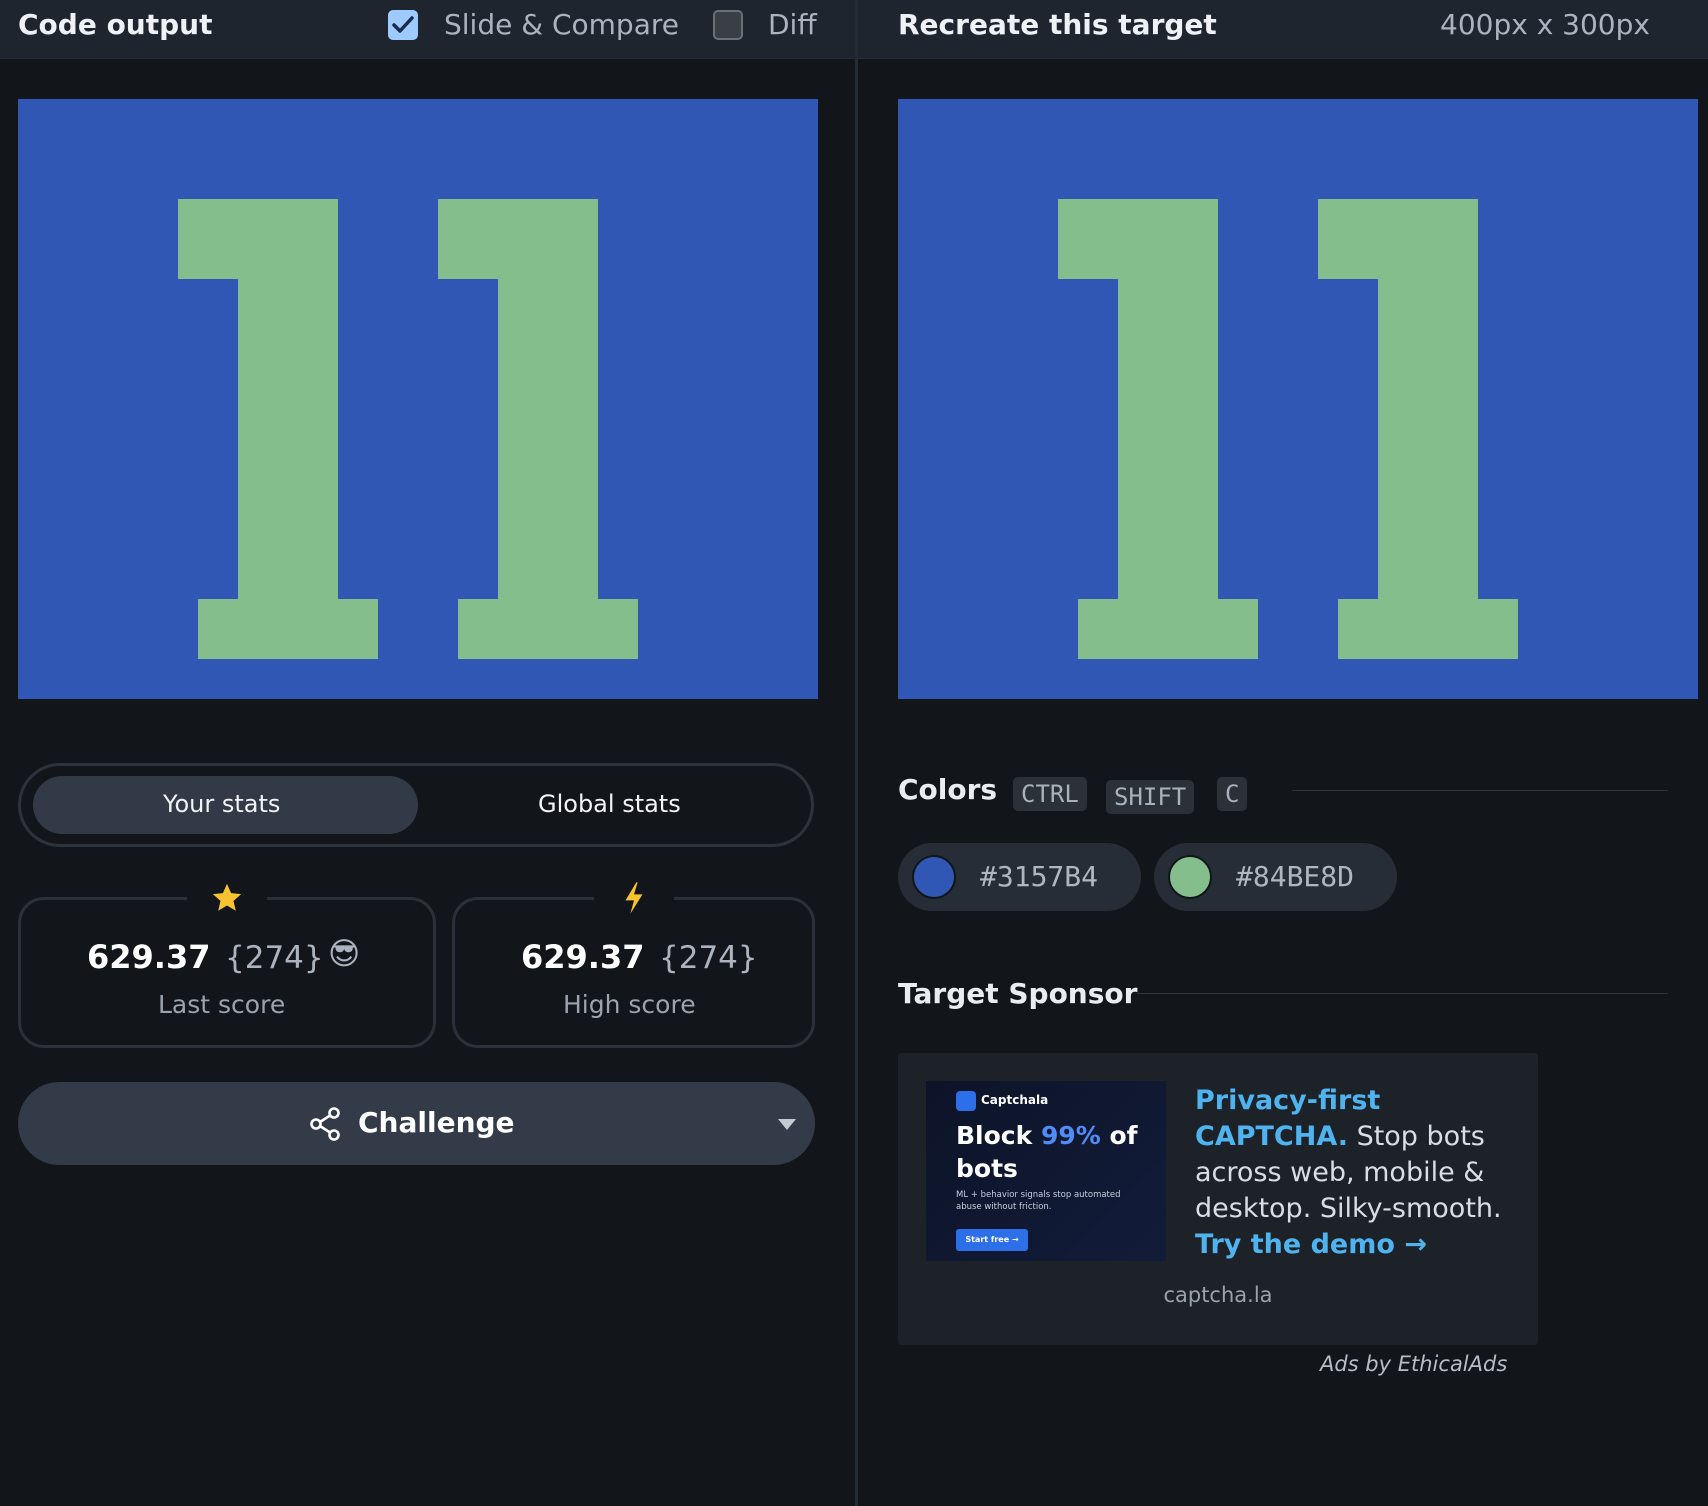 The image size is (1708, 1506). Describe the element at coordinates (992, 1240) in the screenshot. I see `ad-start-free-button: Start free →` at that location.